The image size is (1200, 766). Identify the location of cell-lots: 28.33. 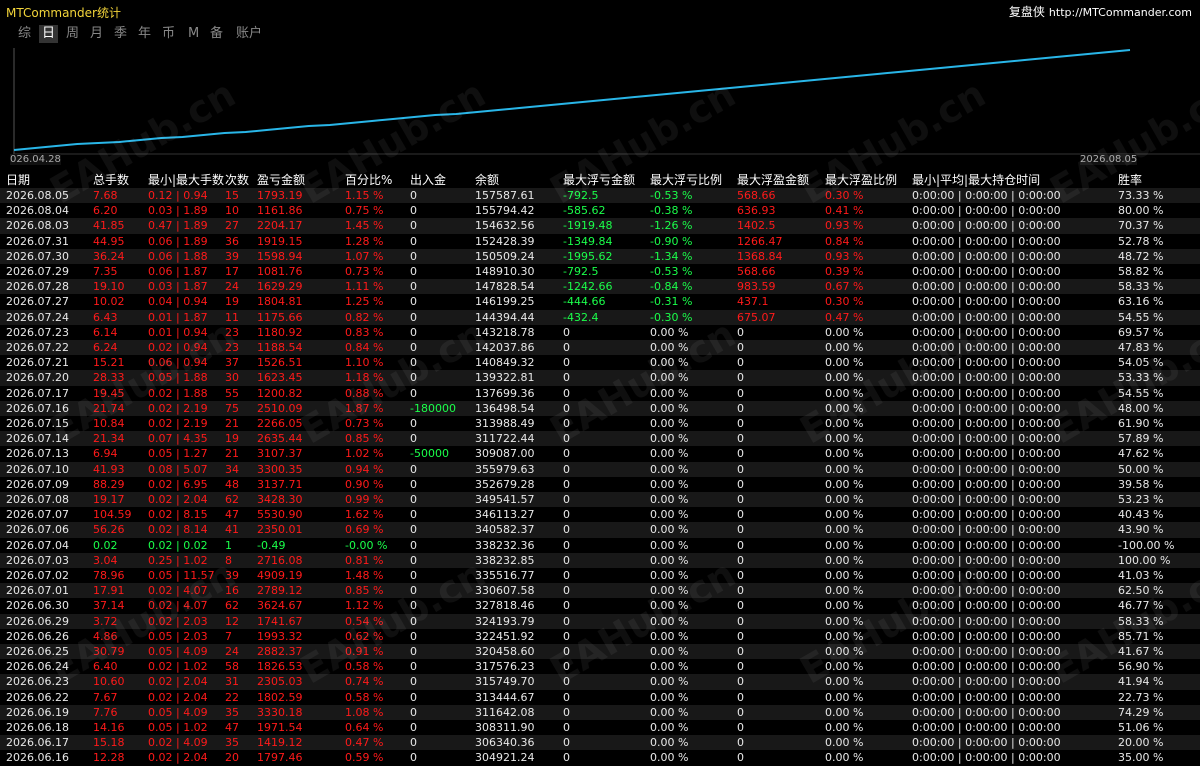
(109, 378).